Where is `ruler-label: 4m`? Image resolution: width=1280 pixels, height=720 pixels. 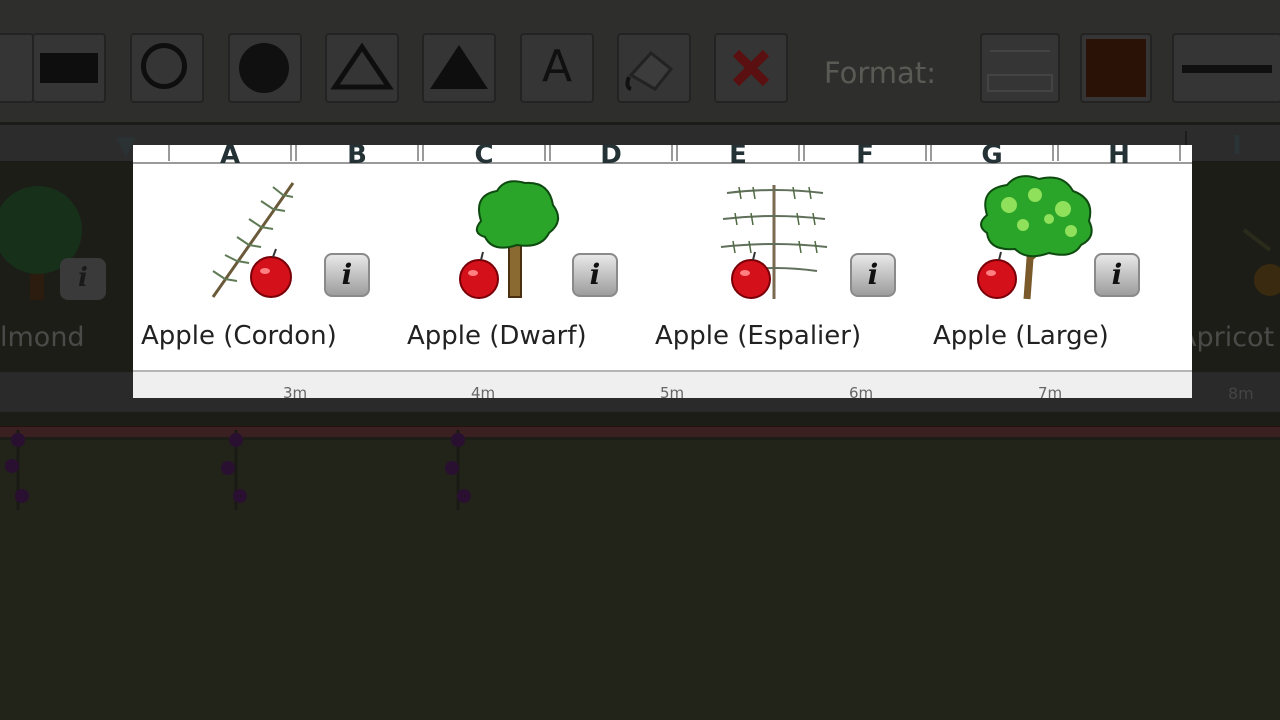
ruler-label: 4m is located at coordinates (483, 391).